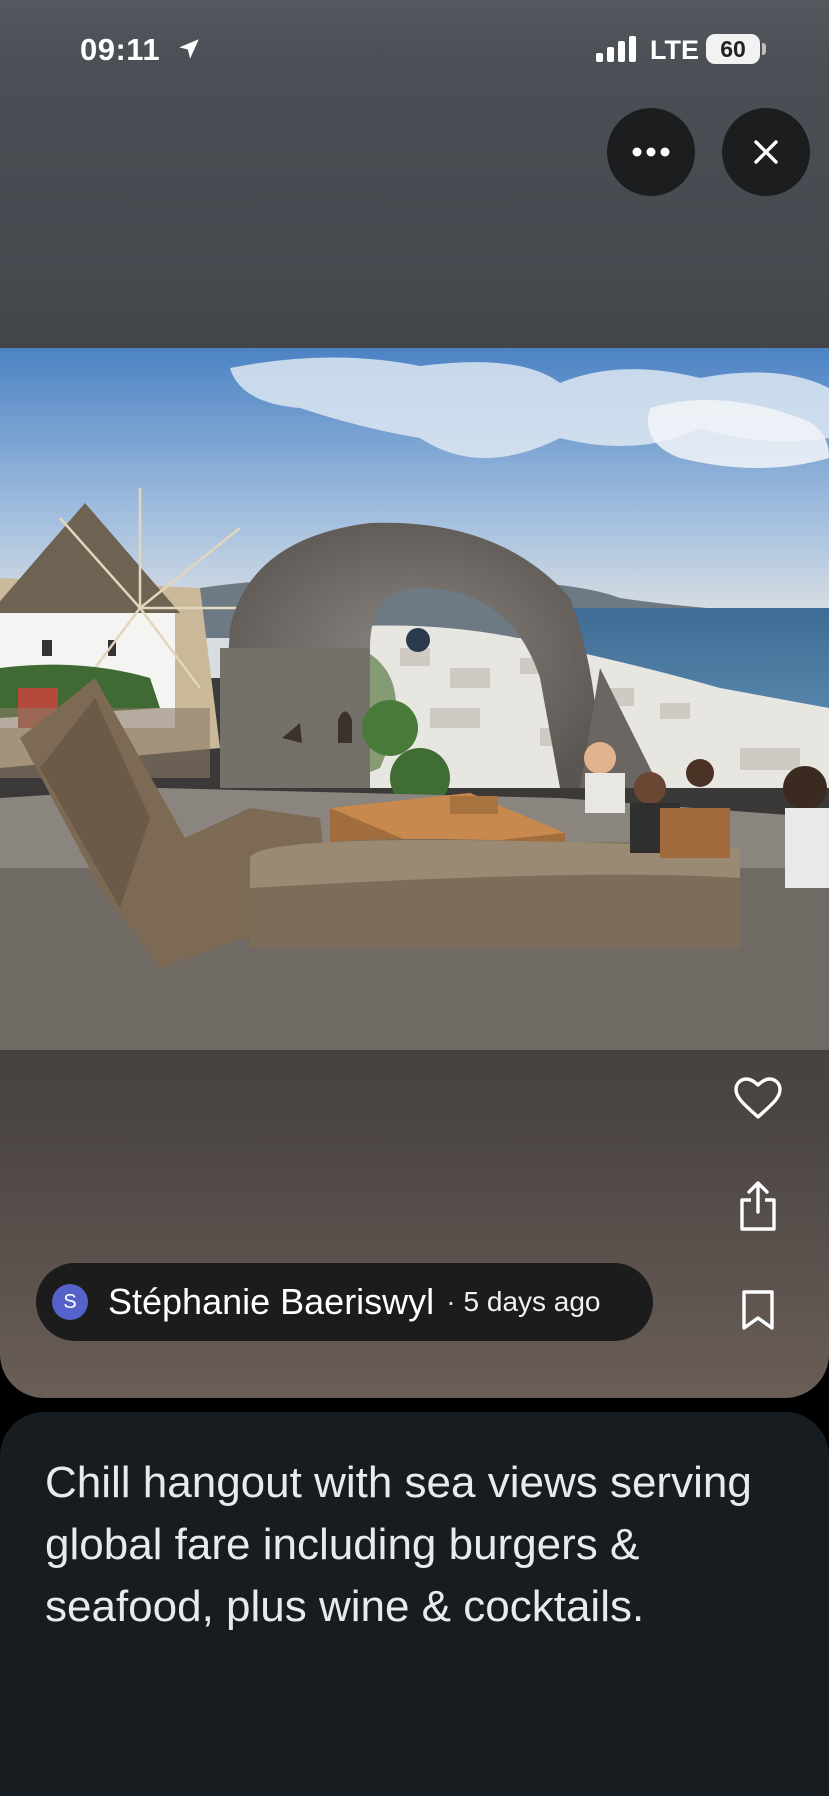  I want to click on heart-icon, so click(758, 1098).